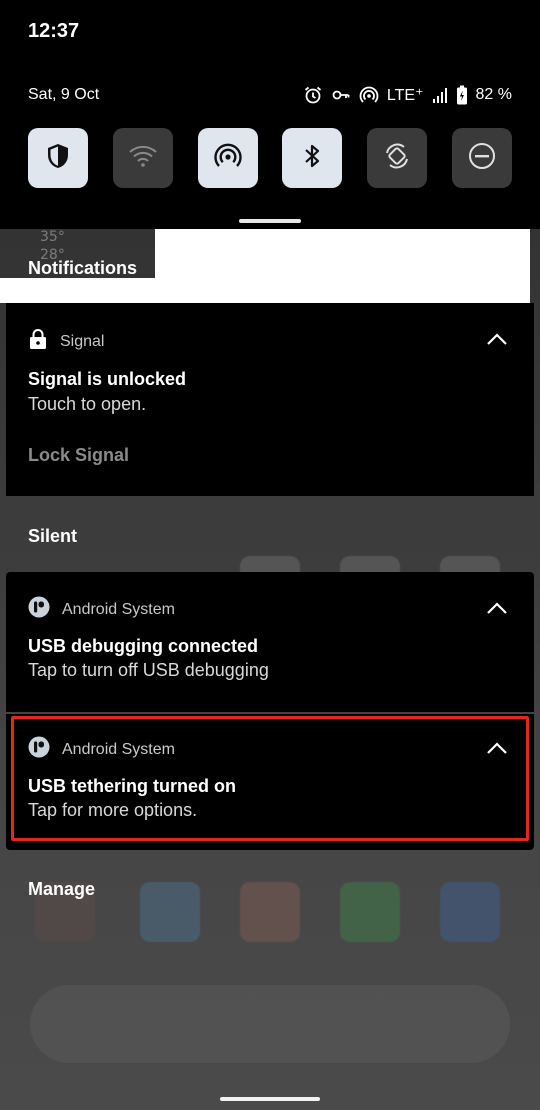 The image size is (540, 1110). I want to click on notification-app-row: Android System, so click(101, 609).